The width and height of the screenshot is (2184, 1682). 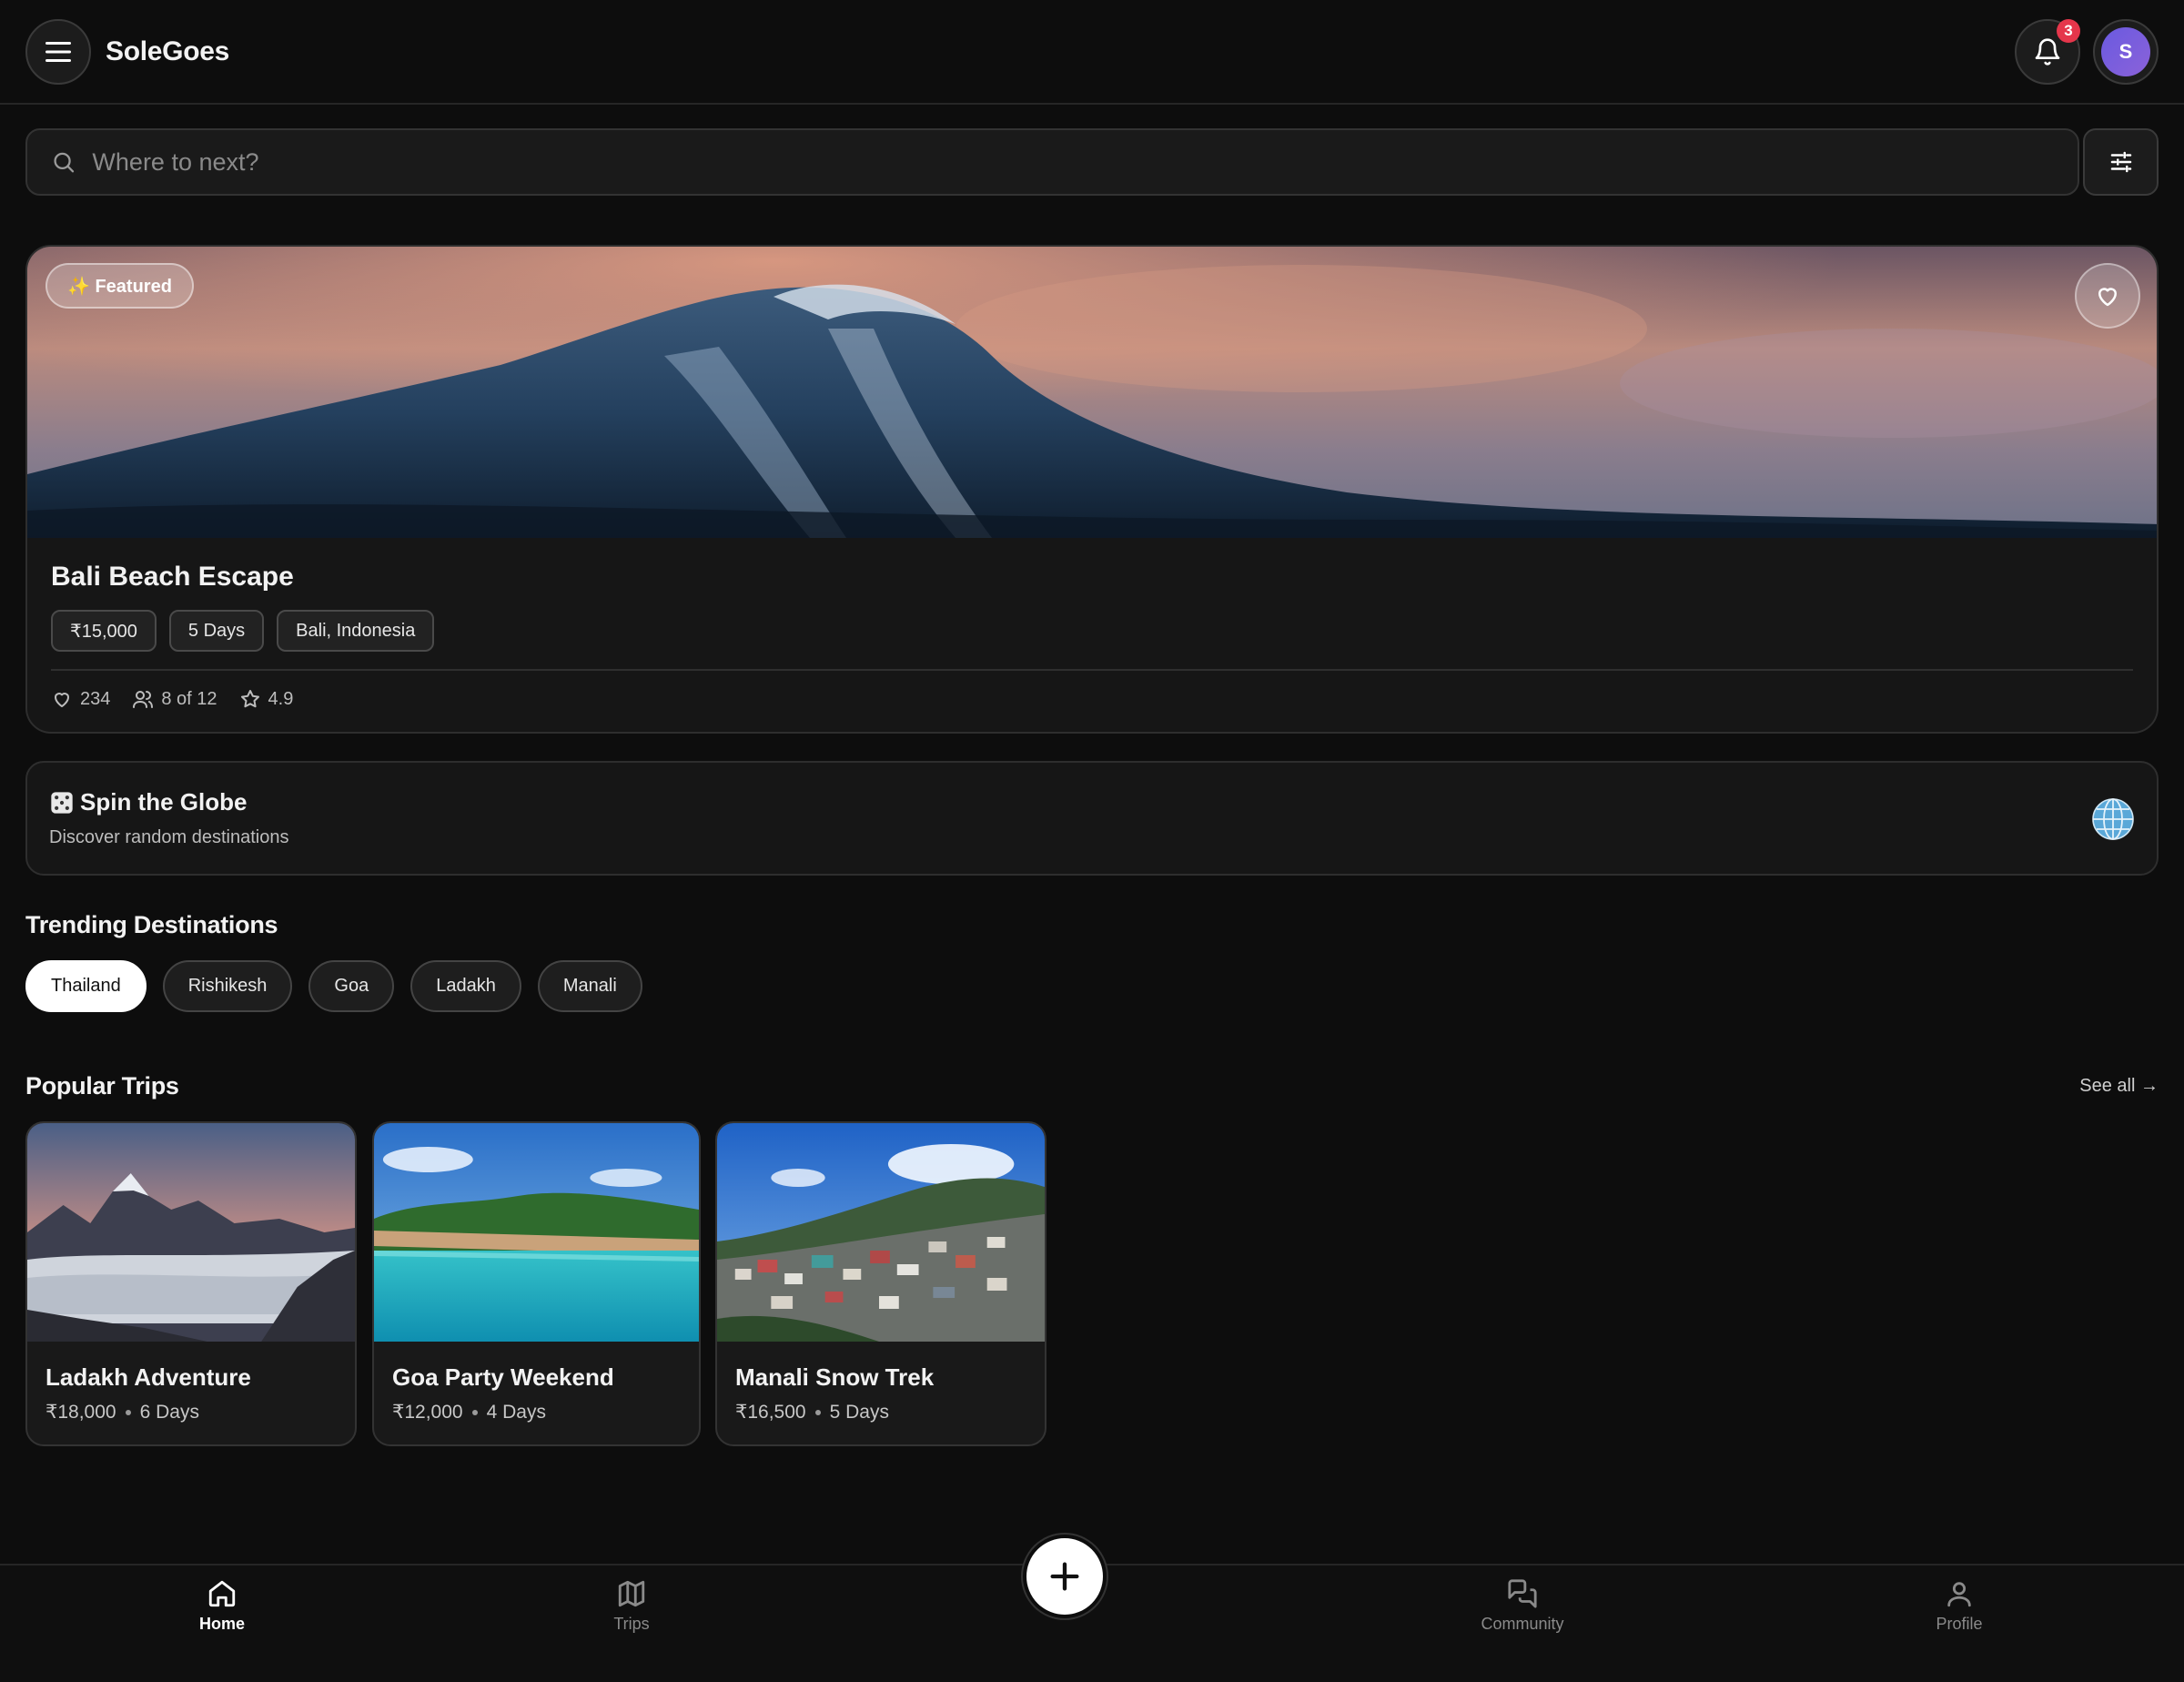 I want to click on pill-rishikesh: Rishikesh, so click(x=228, y=986).